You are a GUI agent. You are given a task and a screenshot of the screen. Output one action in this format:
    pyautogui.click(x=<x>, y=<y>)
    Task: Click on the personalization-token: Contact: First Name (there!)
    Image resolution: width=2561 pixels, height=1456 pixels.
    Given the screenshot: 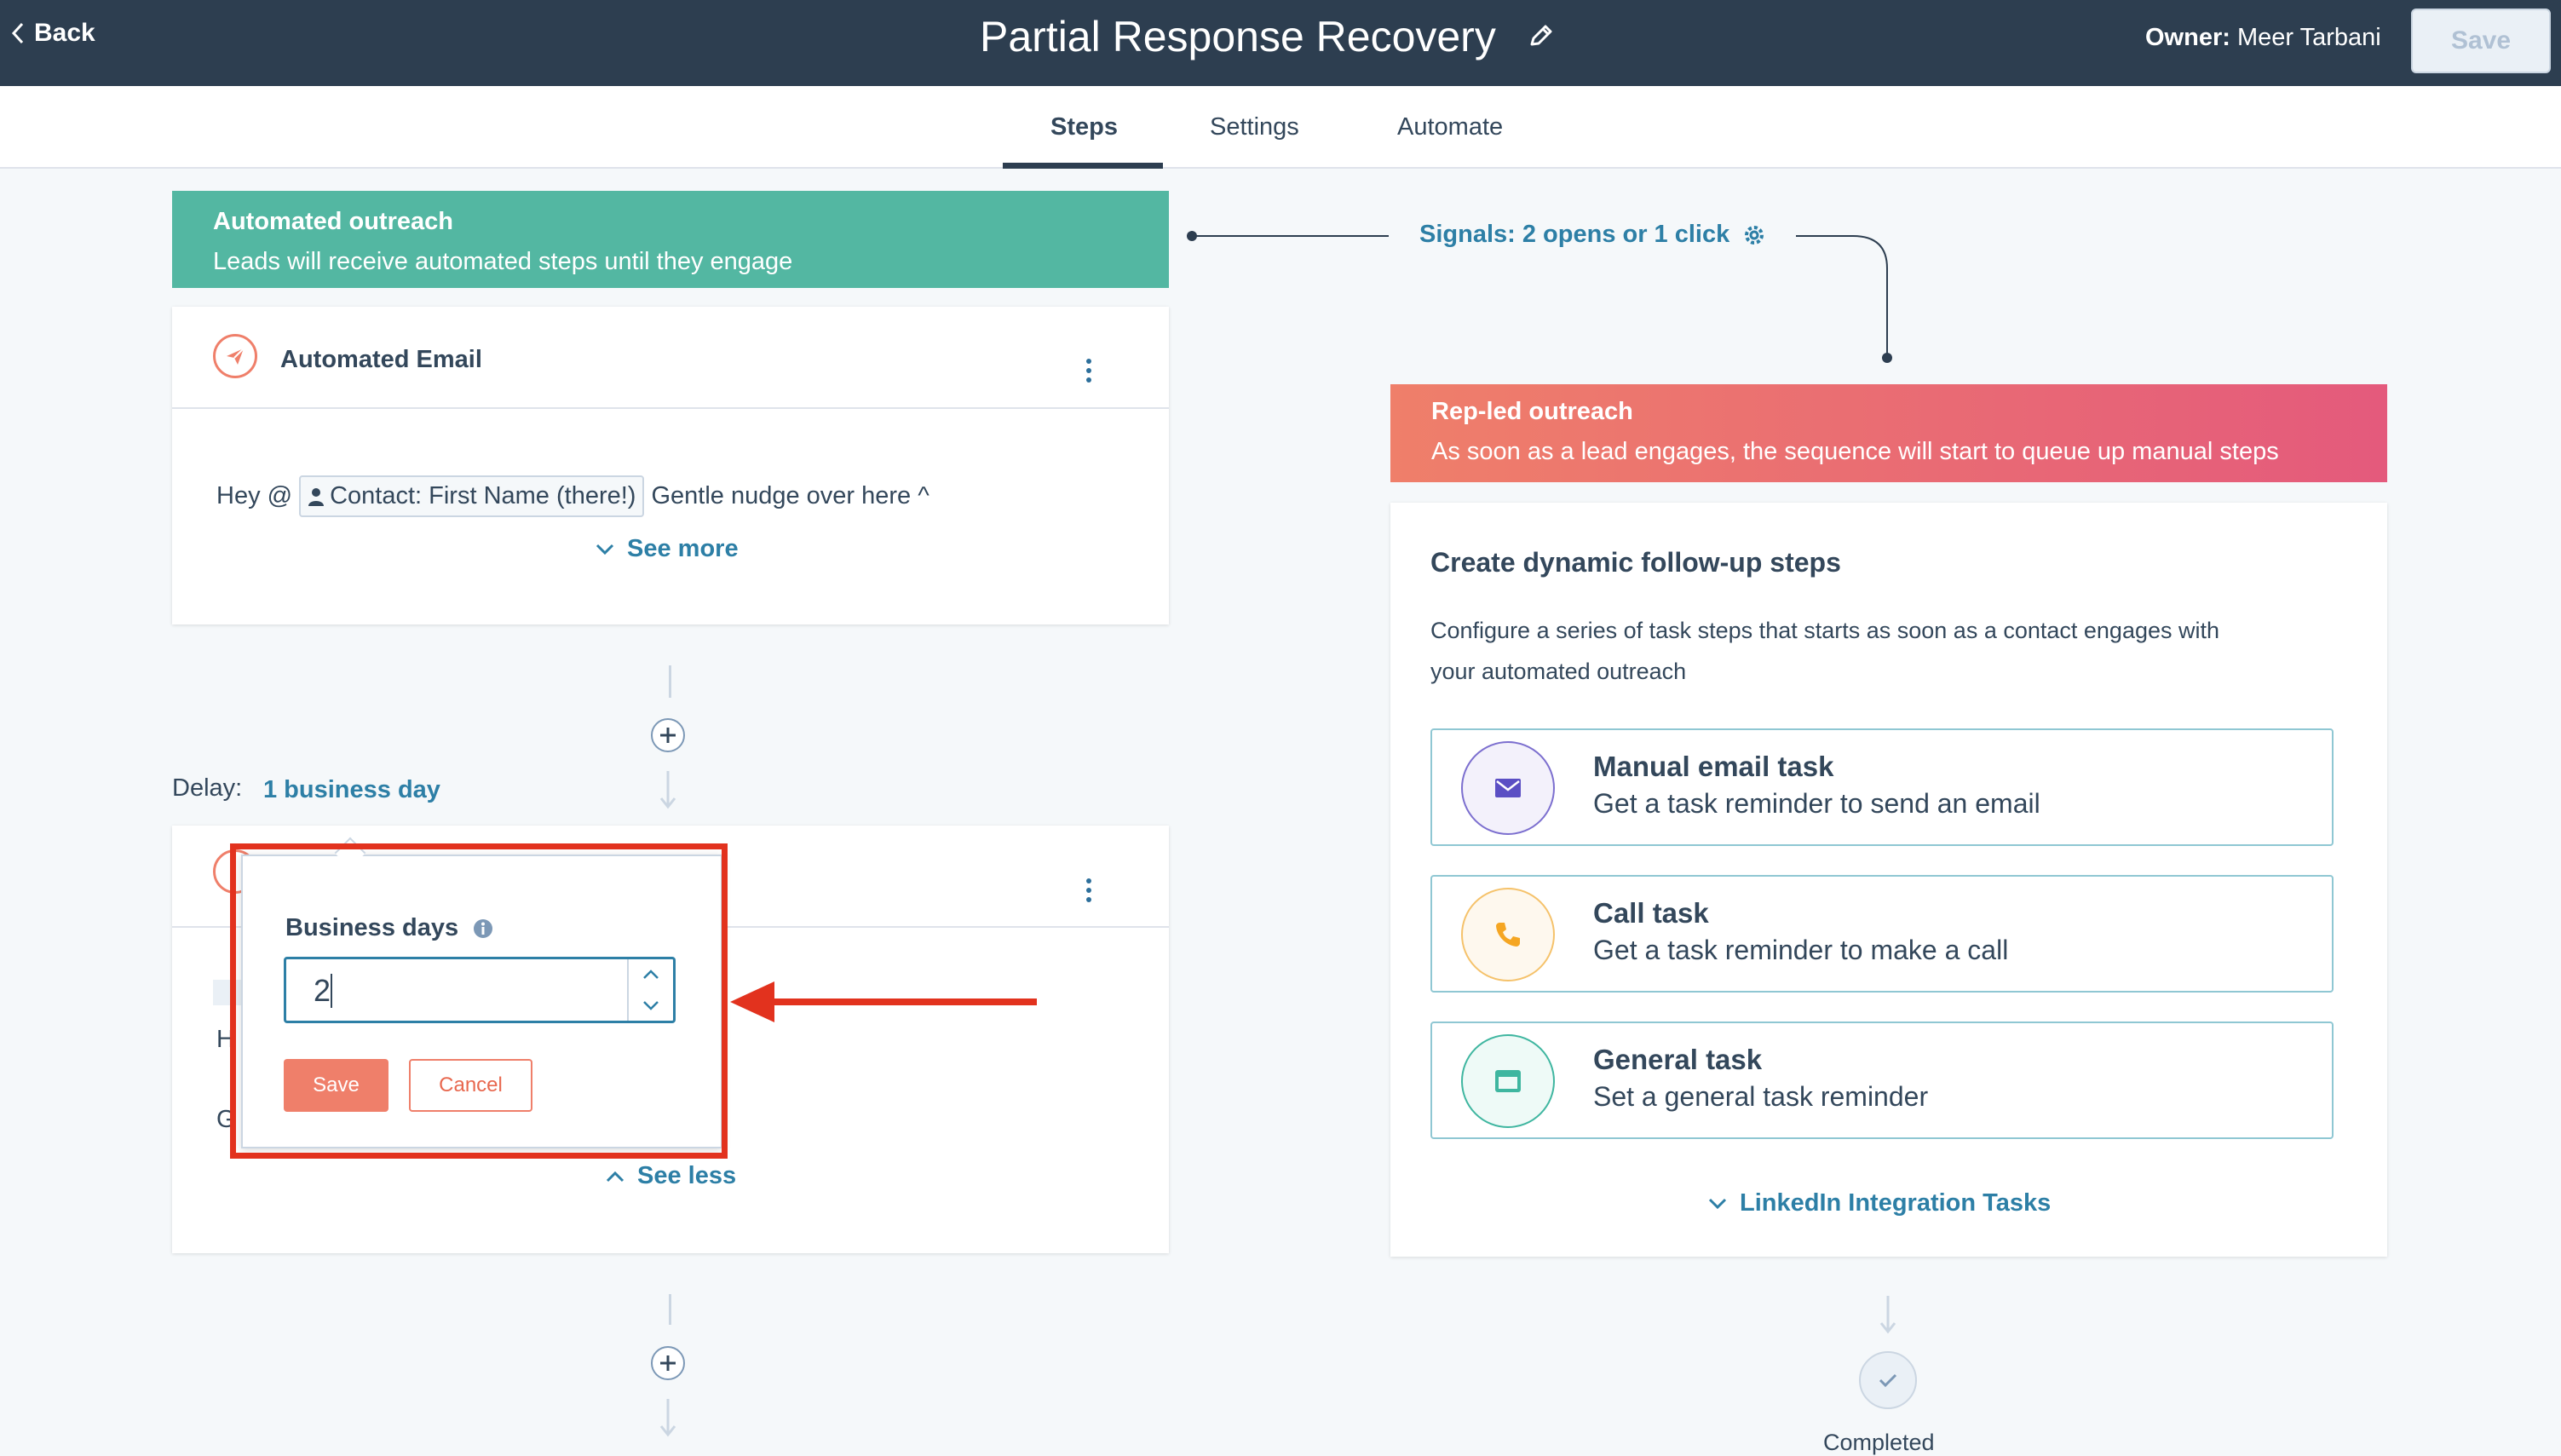 What is the action you would take?
    pyautogui.click(x=472, y=496)
    